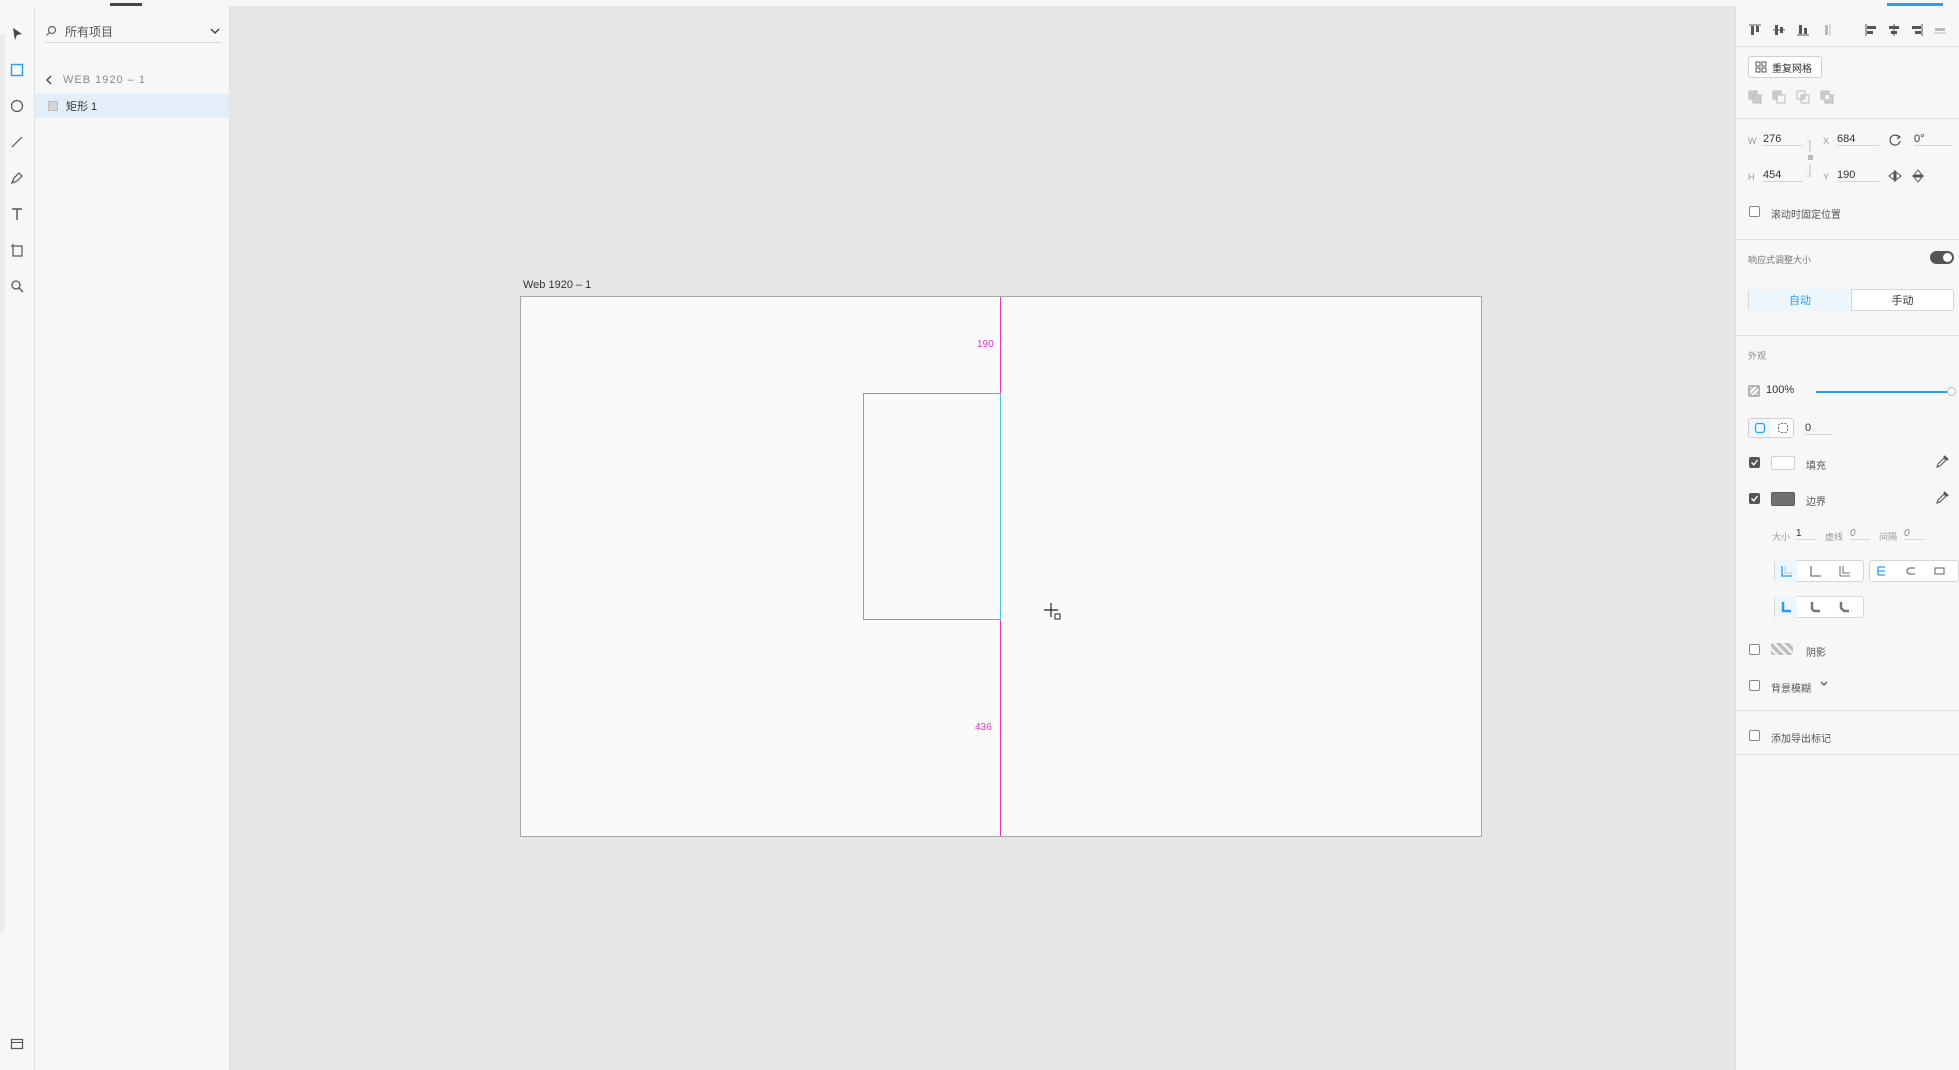 This screenshot has width=1959, height=1070. Describe the element at coordinates (1888, 537) in the screenshot. I see `gap-label: 间隔` at that location.